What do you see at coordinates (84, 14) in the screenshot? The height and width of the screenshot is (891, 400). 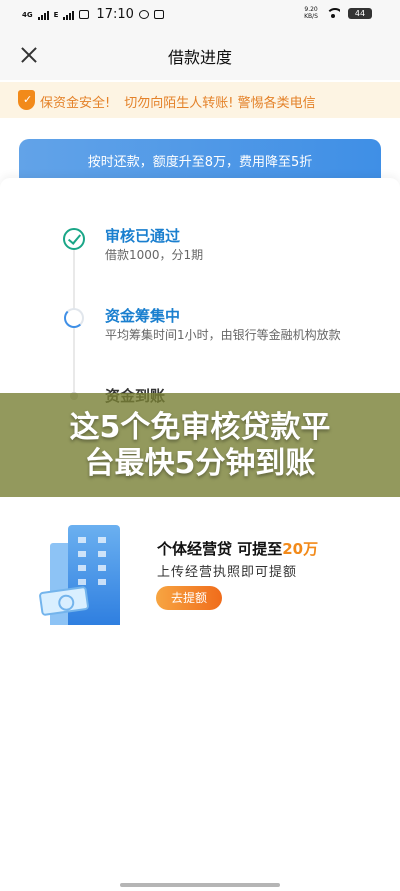 I see `notification-icon` at bounding box center [84, 14].